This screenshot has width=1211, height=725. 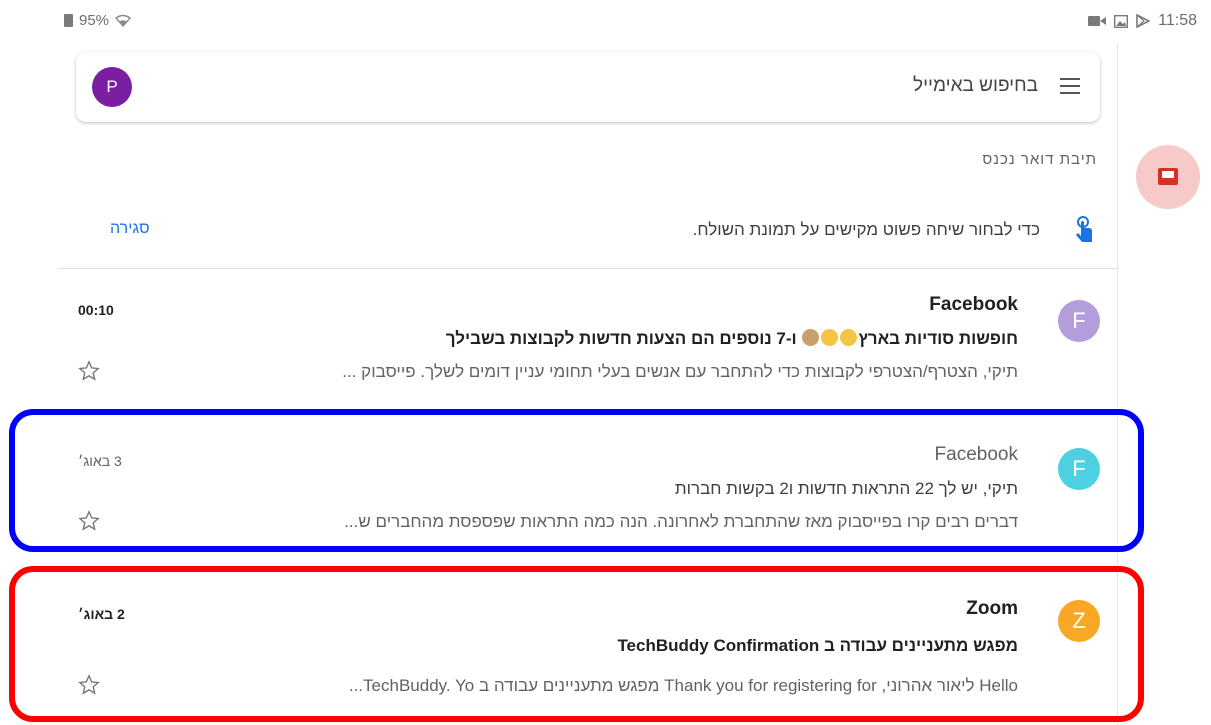 What do you see at coordinates (588, 87) in the screenshot?
I see `search-bar: P בחיפוש באימייל` at bounding box center [588, 87].